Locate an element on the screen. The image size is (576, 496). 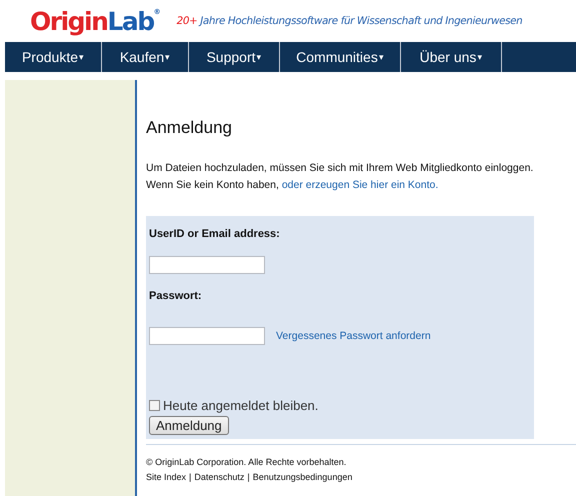
password-label: Passwort: is located at coordinates (176, 296).